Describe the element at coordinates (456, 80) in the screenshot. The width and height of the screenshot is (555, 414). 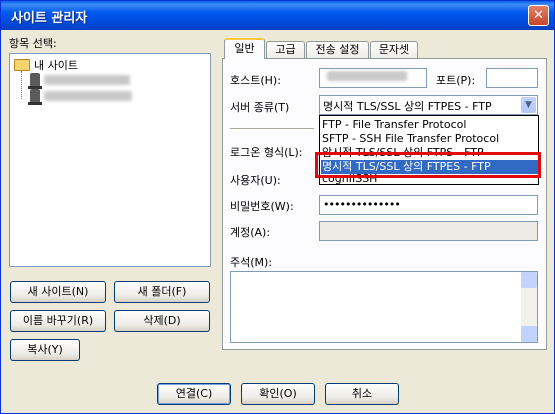
I see `port-label: 포트(P):` at that location.